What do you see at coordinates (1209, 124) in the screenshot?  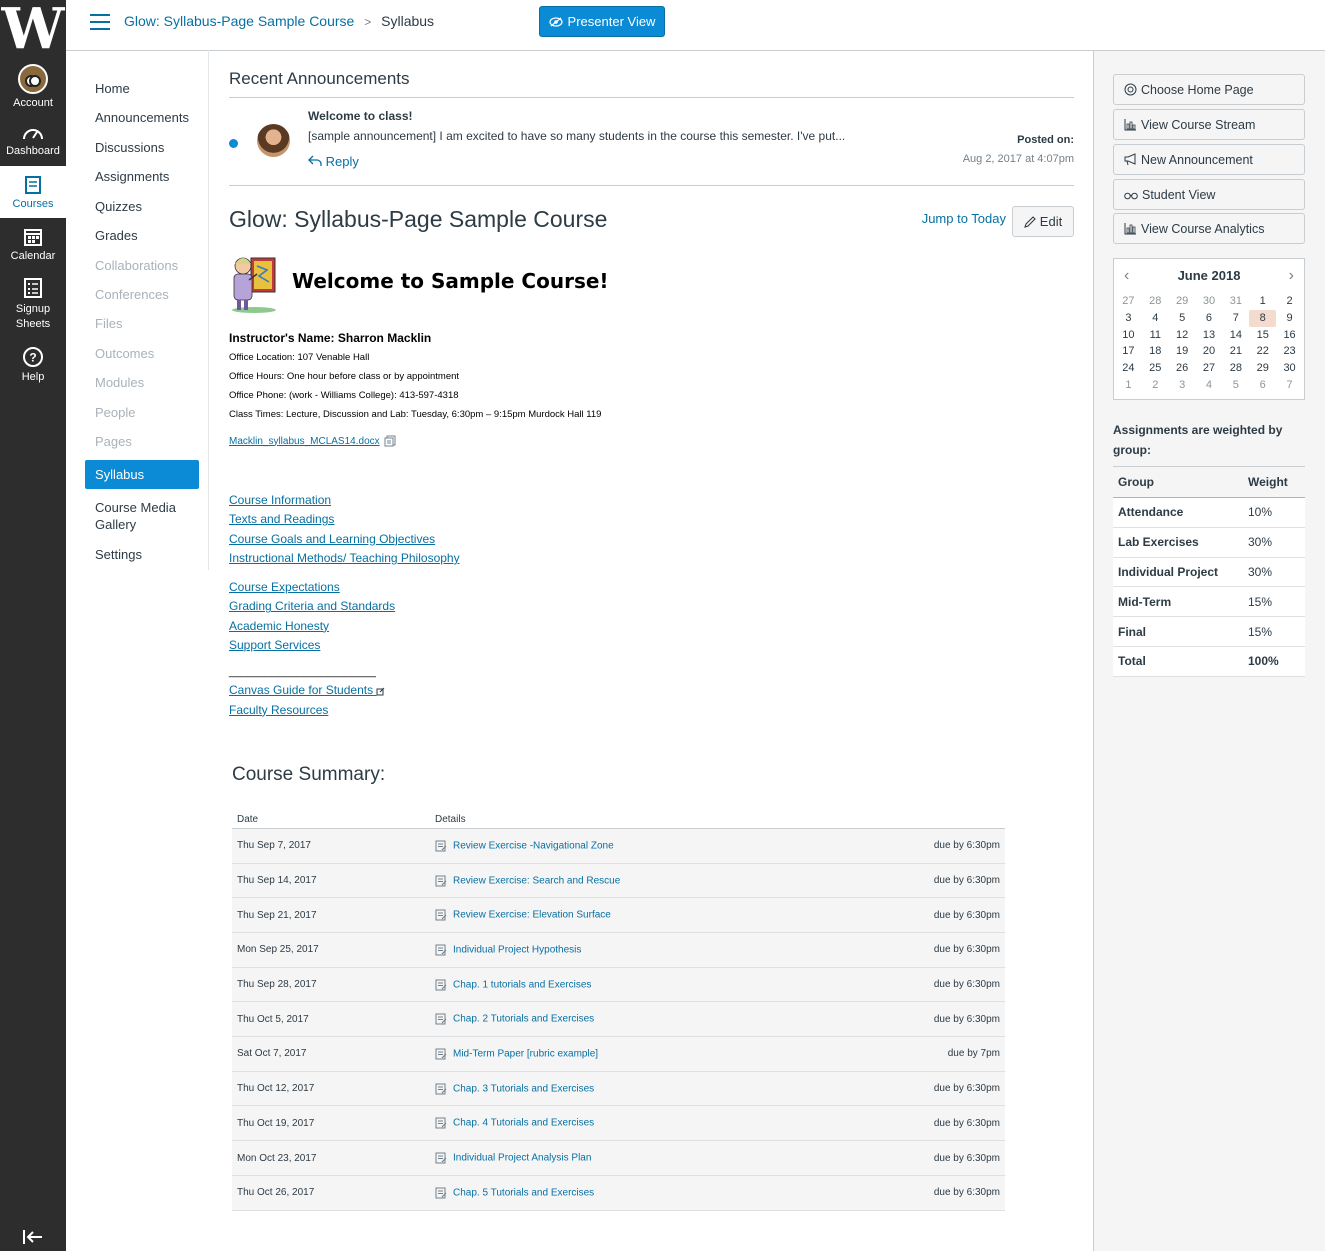 I see `view-course-stream-button: View Course Stream` at bounding box center [1209, 124].